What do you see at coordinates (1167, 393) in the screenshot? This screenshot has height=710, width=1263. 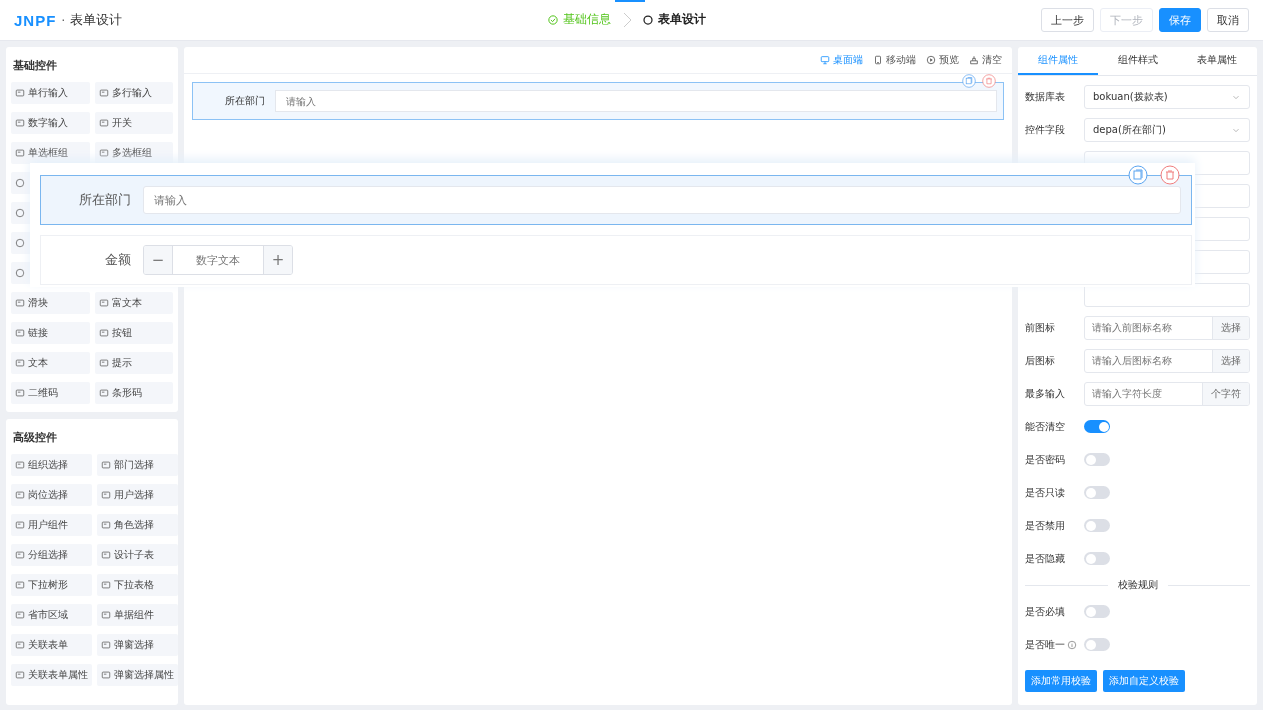 I see `input-field: 请输入字符长度 个字符` at bounding box center [1167, 393].